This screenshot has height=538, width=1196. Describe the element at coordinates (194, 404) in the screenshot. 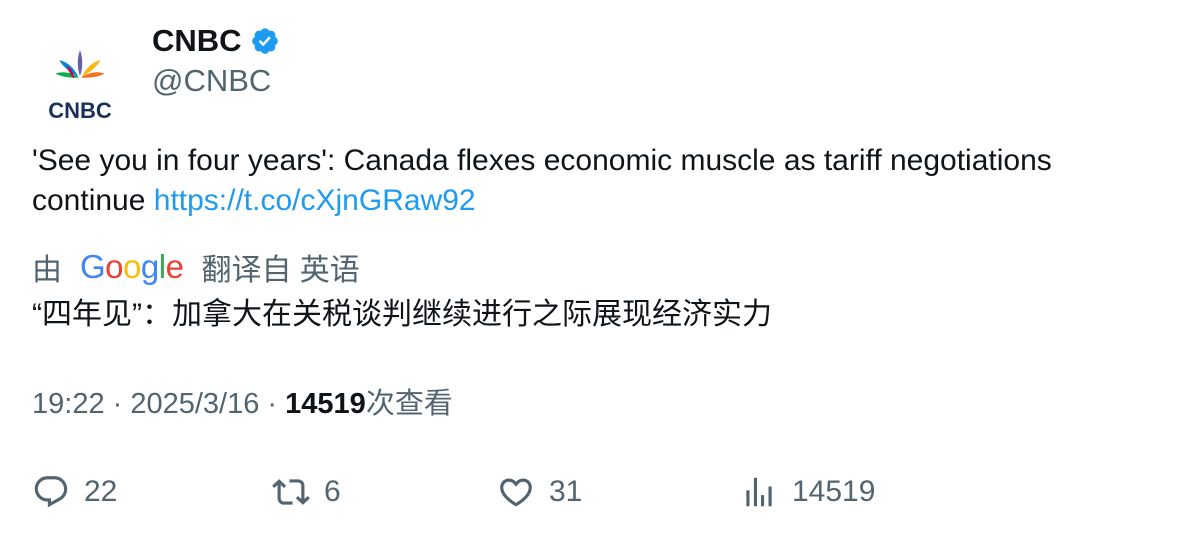

I see `tweet-date: 2025/3/16` at that location.